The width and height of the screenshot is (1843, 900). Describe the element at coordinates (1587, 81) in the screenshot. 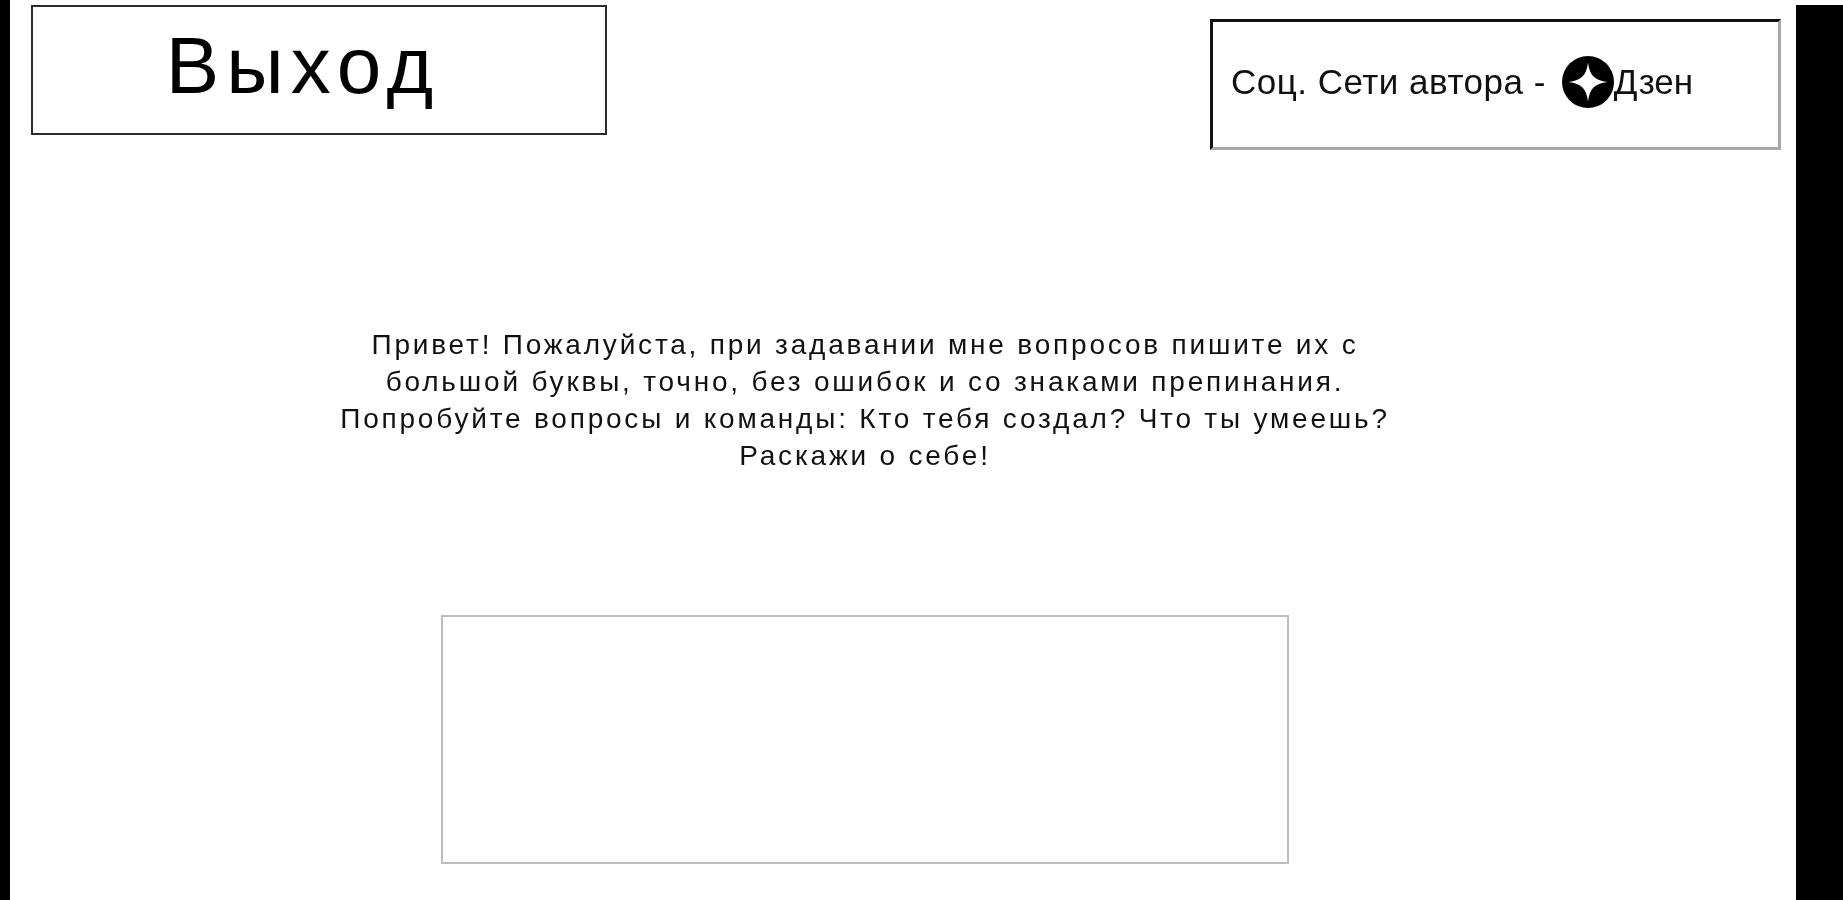

I see `sparkle-icon` at that location.